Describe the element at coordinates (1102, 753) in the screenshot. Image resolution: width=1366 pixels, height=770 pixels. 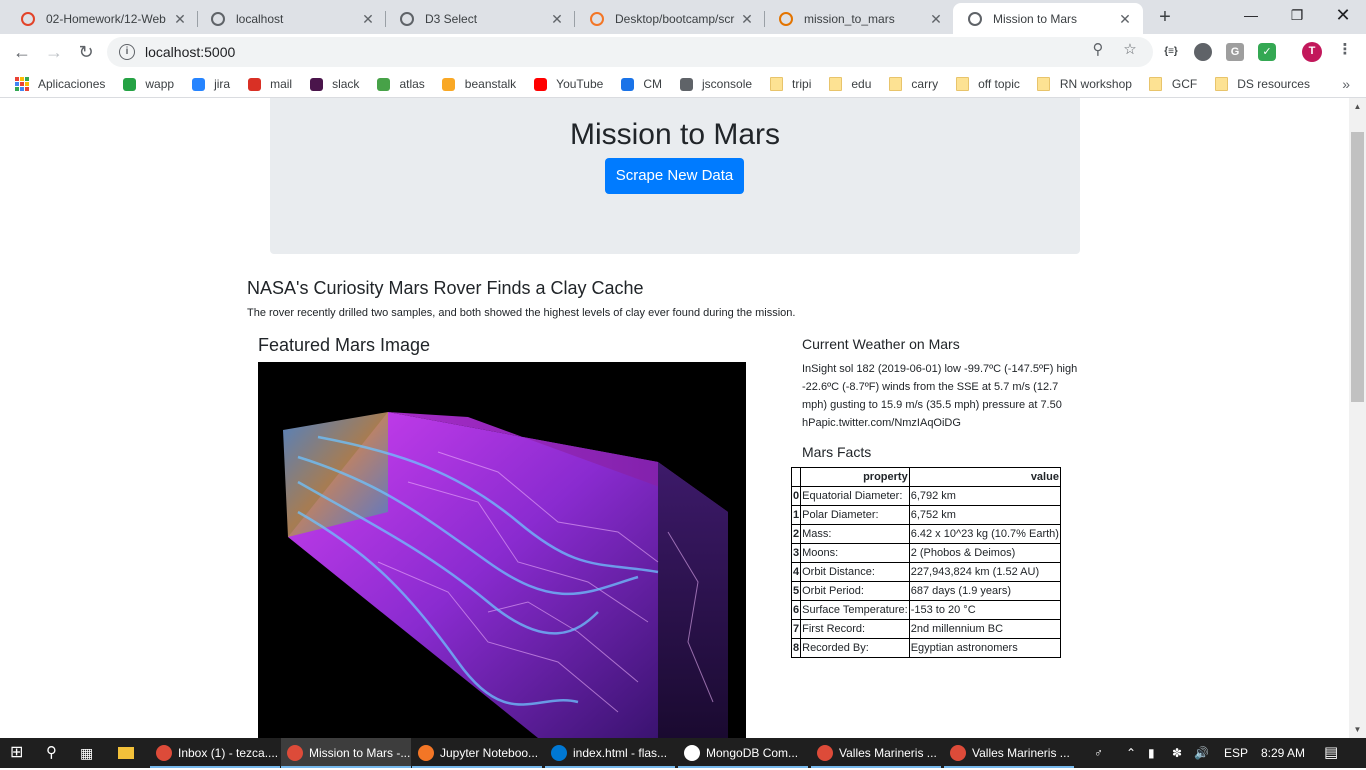
I see `people-icon: ♂` at that location.